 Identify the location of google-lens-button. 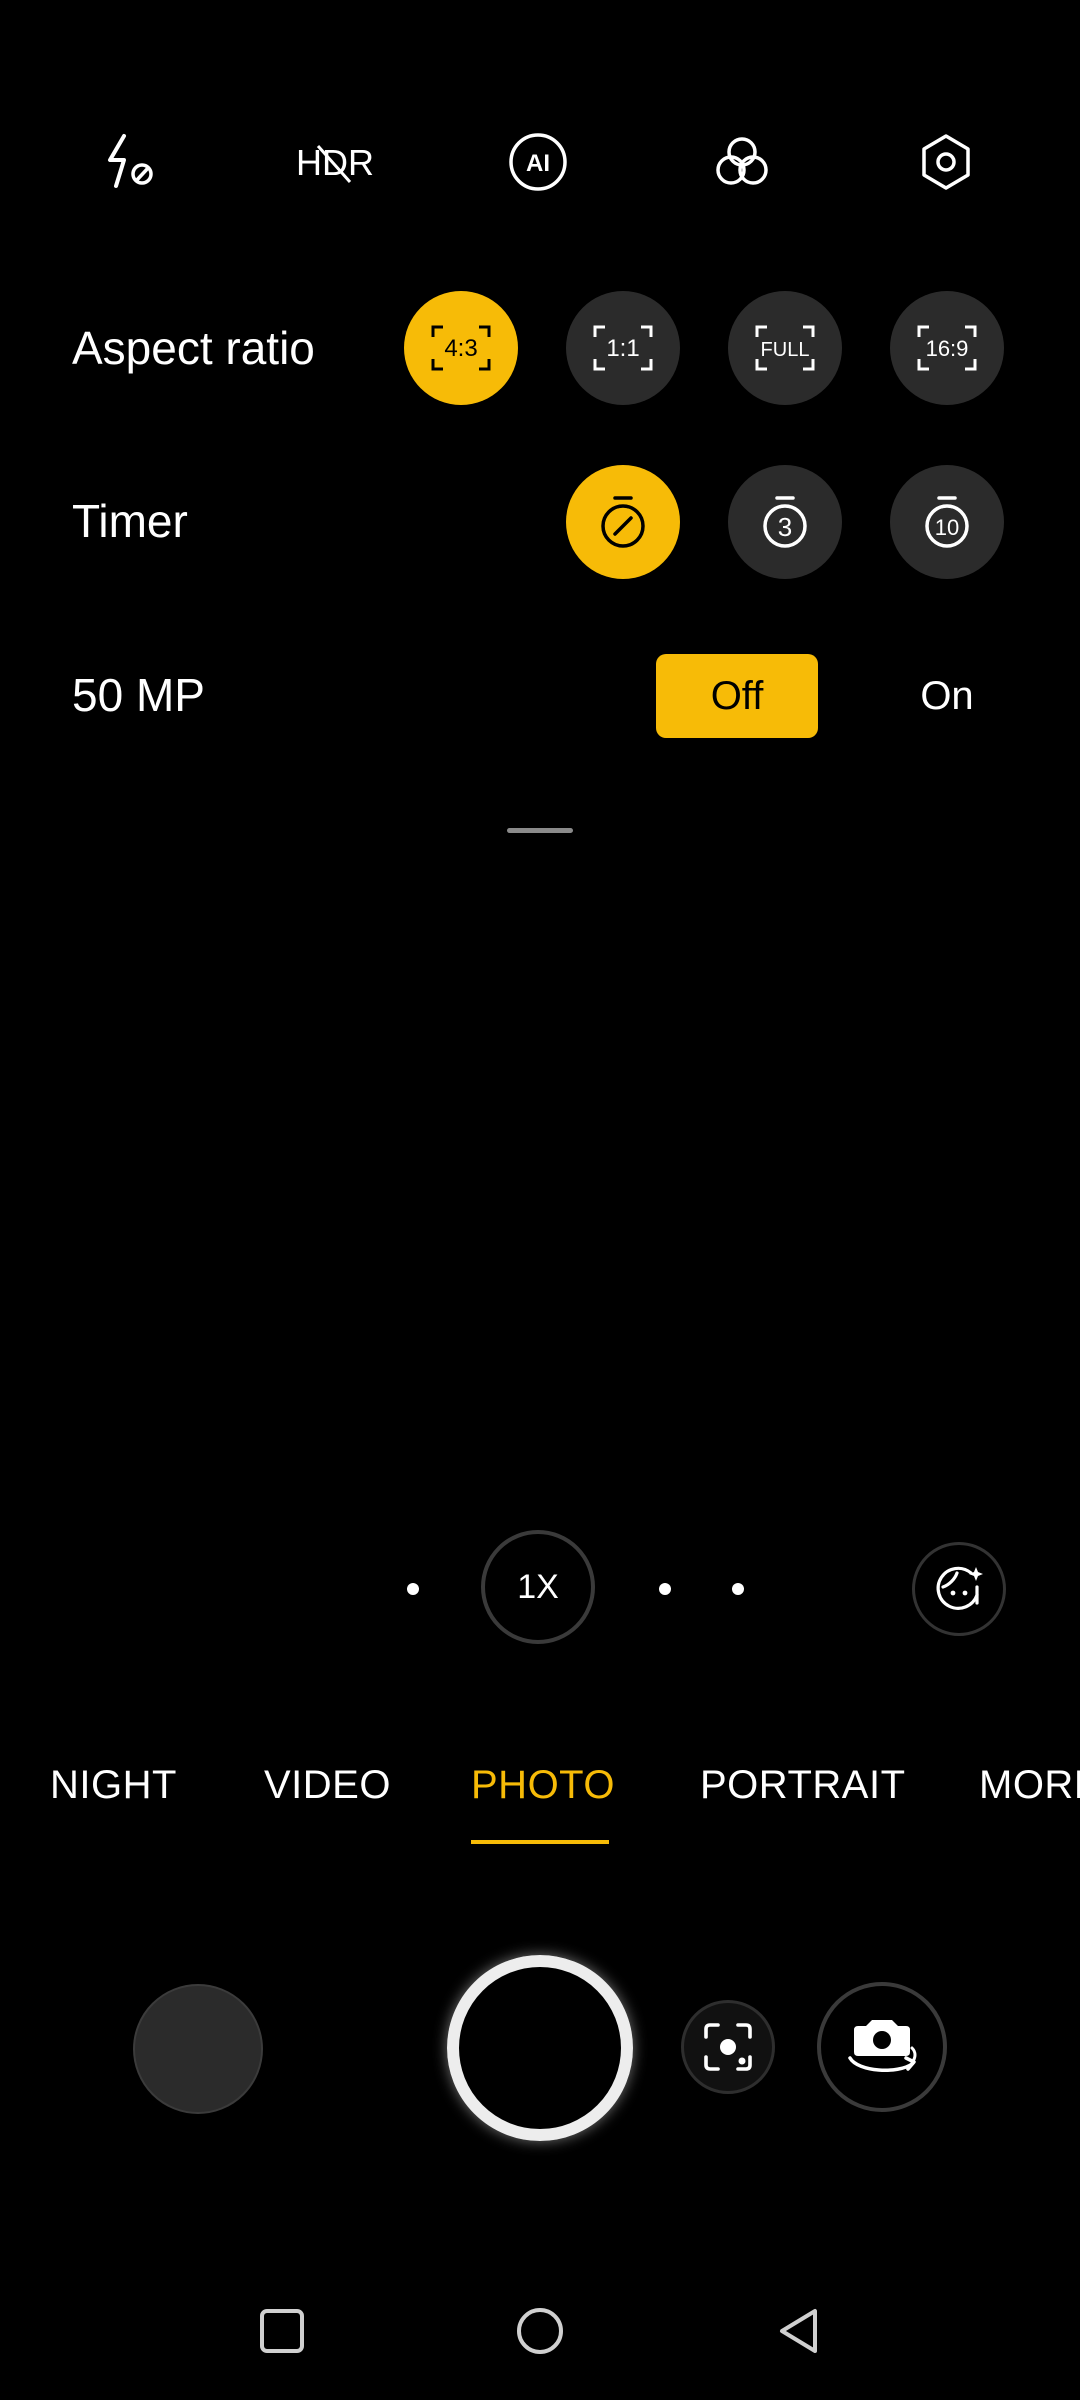
(728, 2047).